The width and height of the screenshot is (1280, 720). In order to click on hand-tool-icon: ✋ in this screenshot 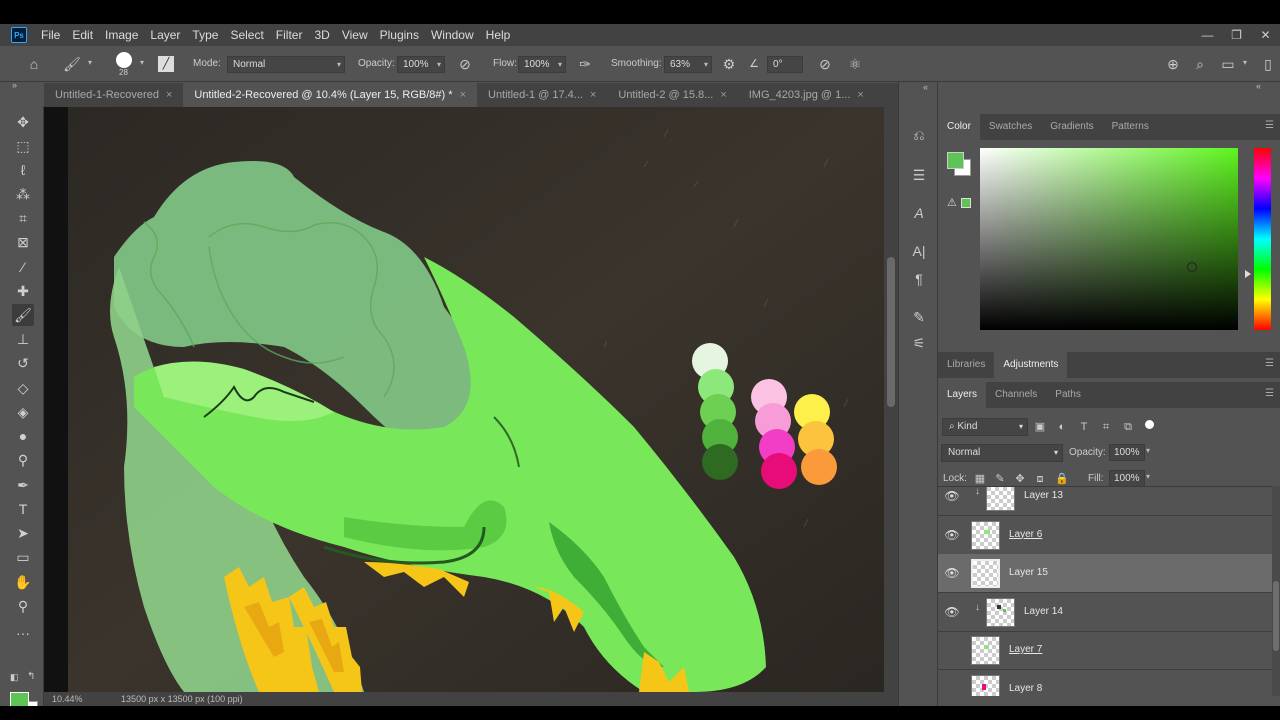, I will do `click(23, 582)`.